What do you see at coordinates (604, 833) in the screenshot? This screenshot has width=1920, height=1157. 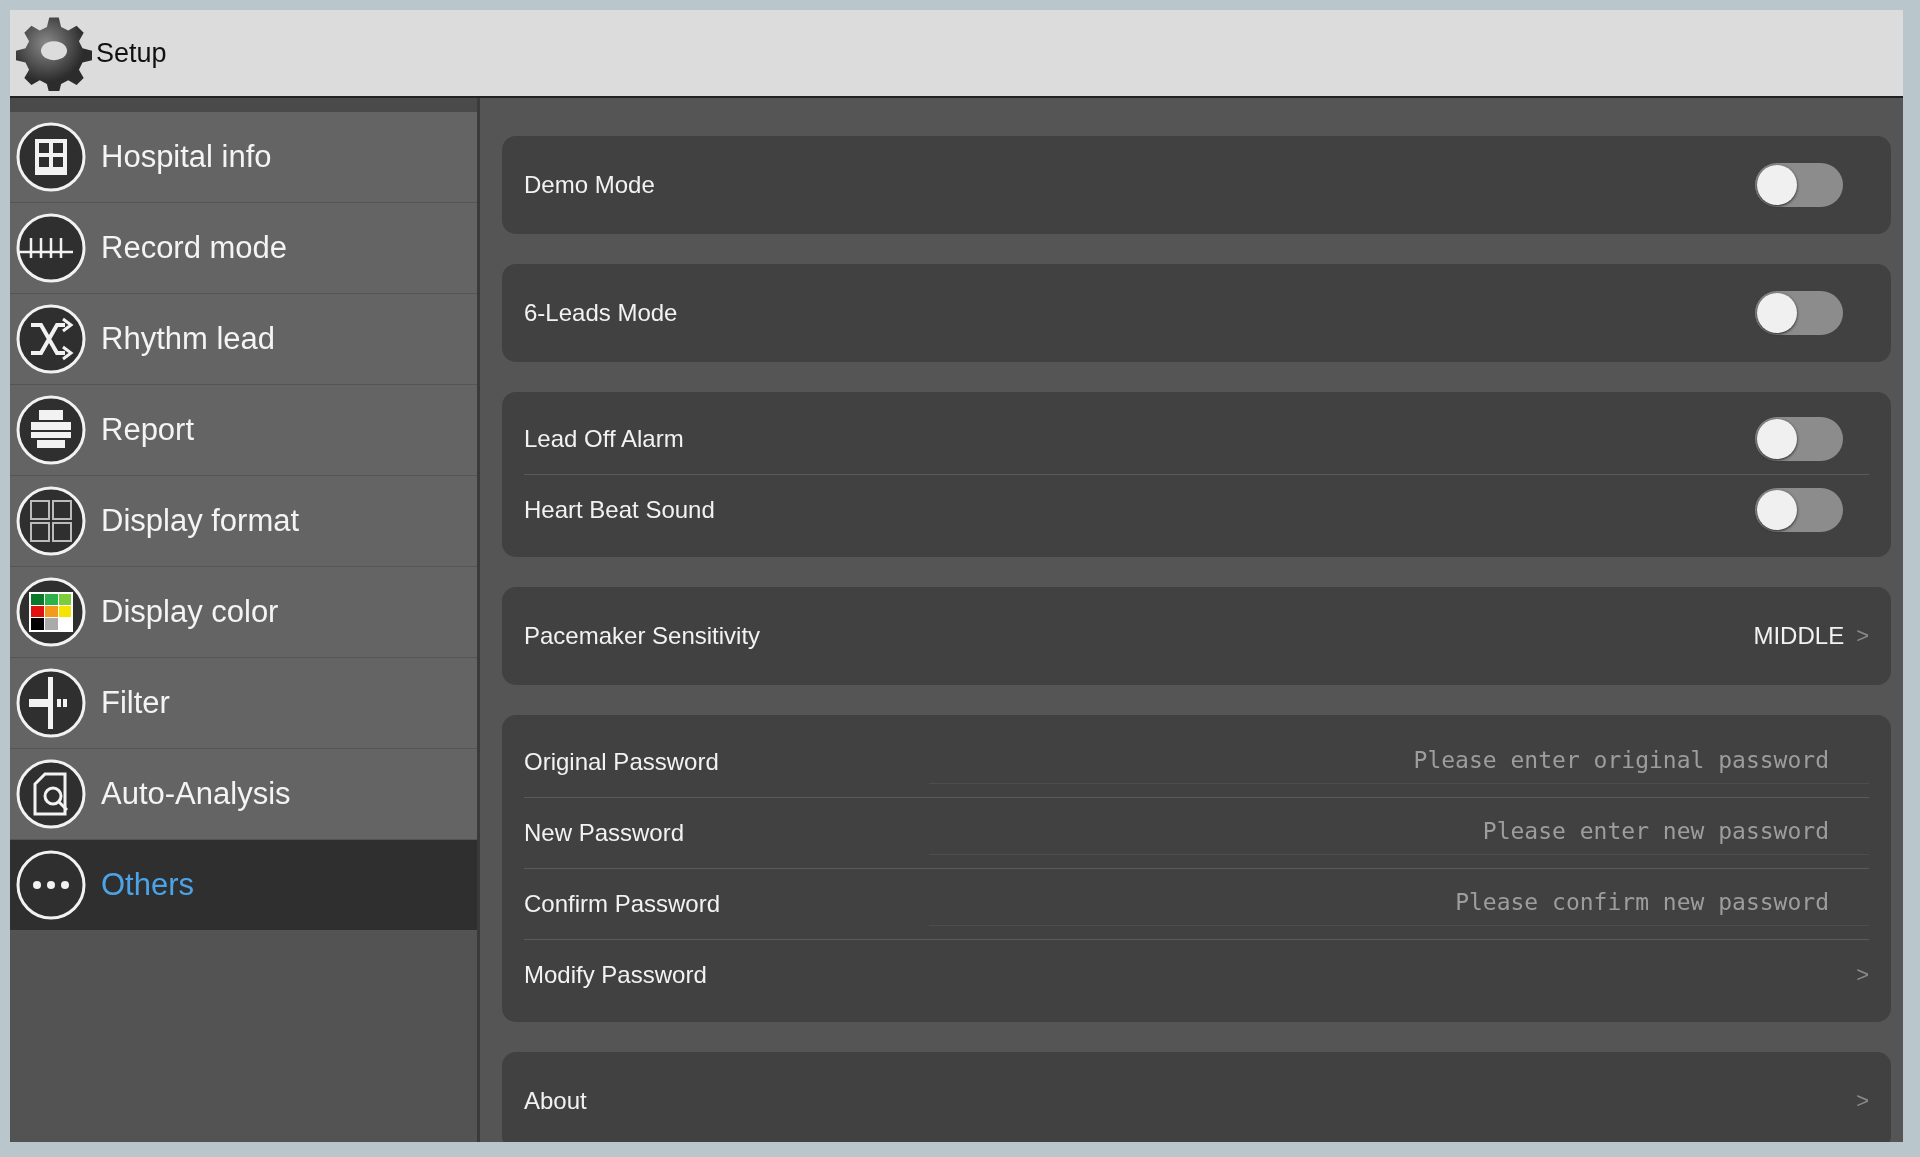 I see `setting-label: New Password` at bounding box center [604, 833].